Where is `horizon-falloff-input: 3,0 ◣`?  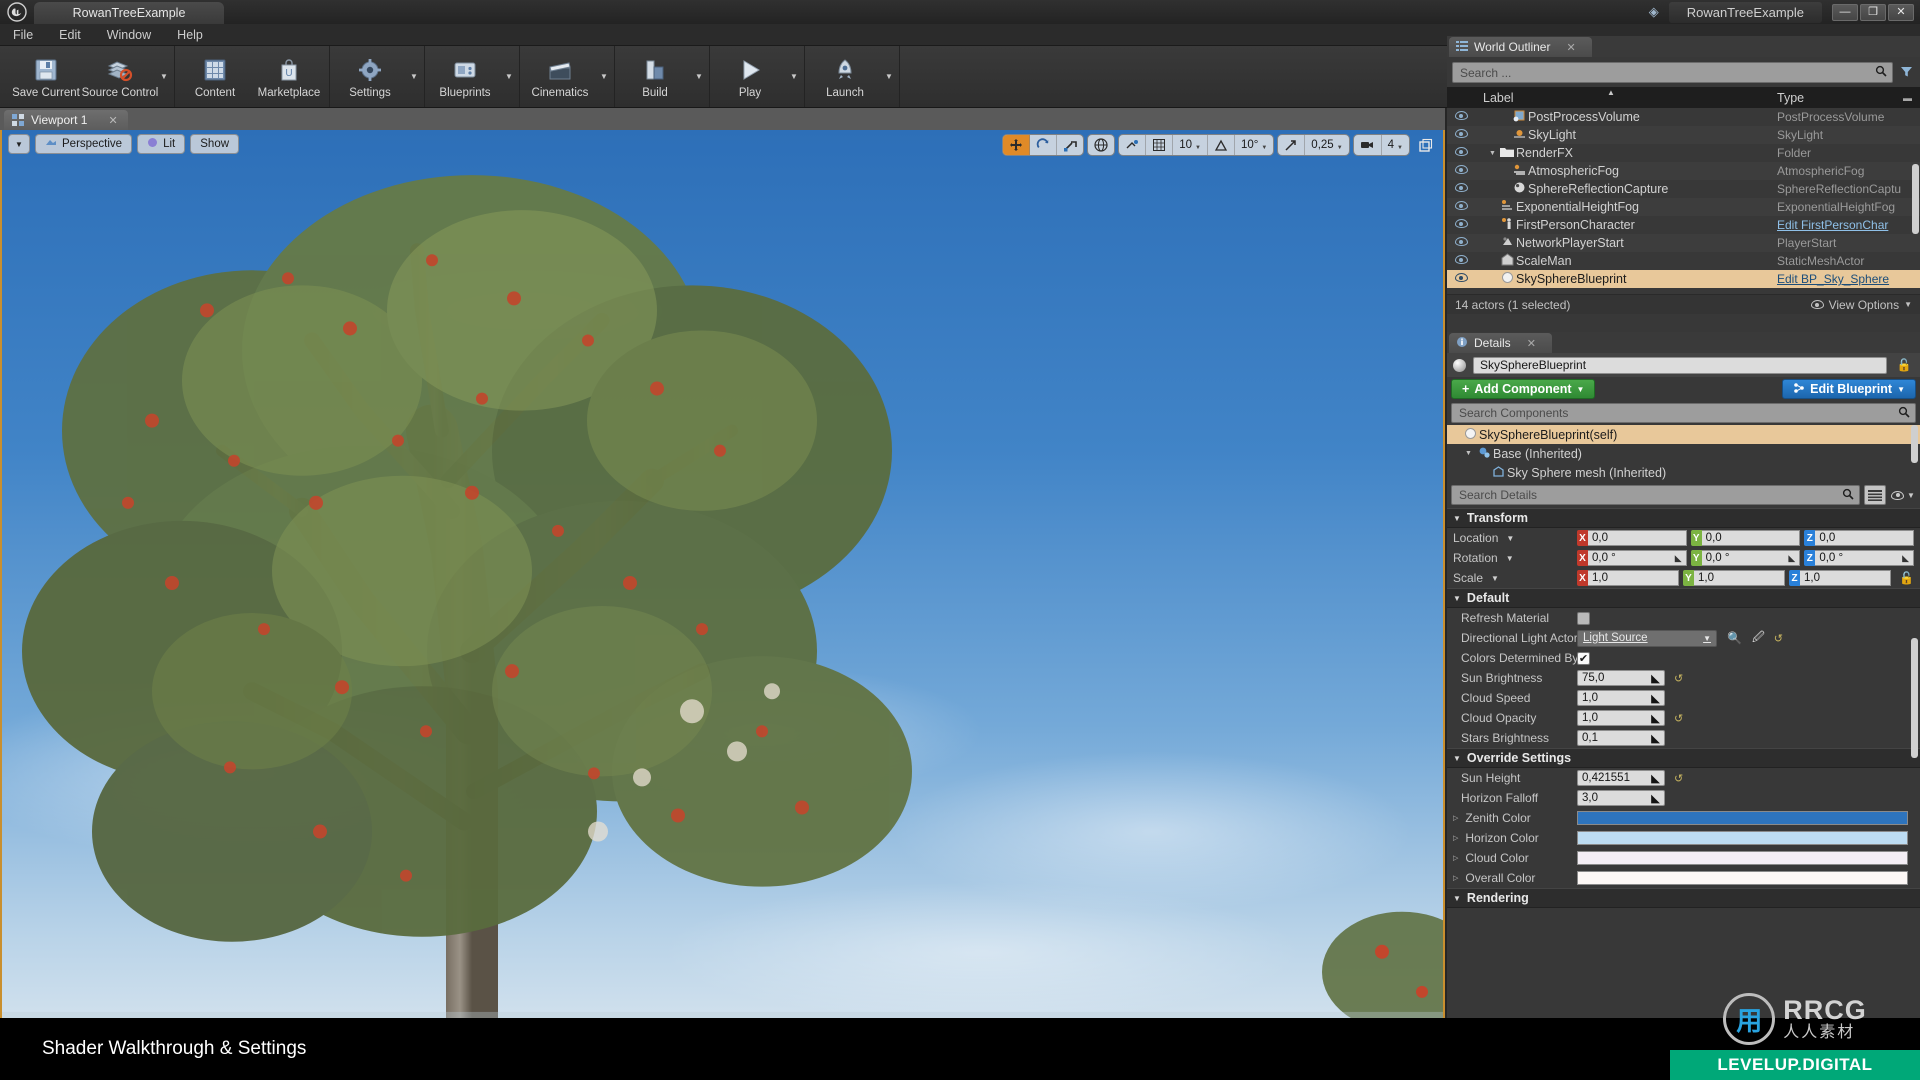
horizon-falloff-input: 3,0 ◣ is located at coordinates (1621, 798).